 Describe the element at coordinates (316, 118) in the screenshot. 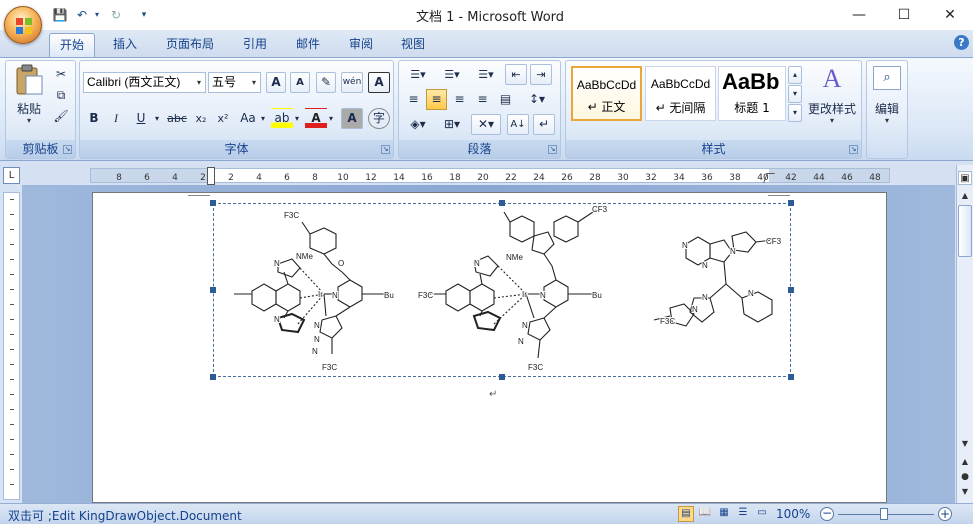

I see `font-color-icon: A` at that location.